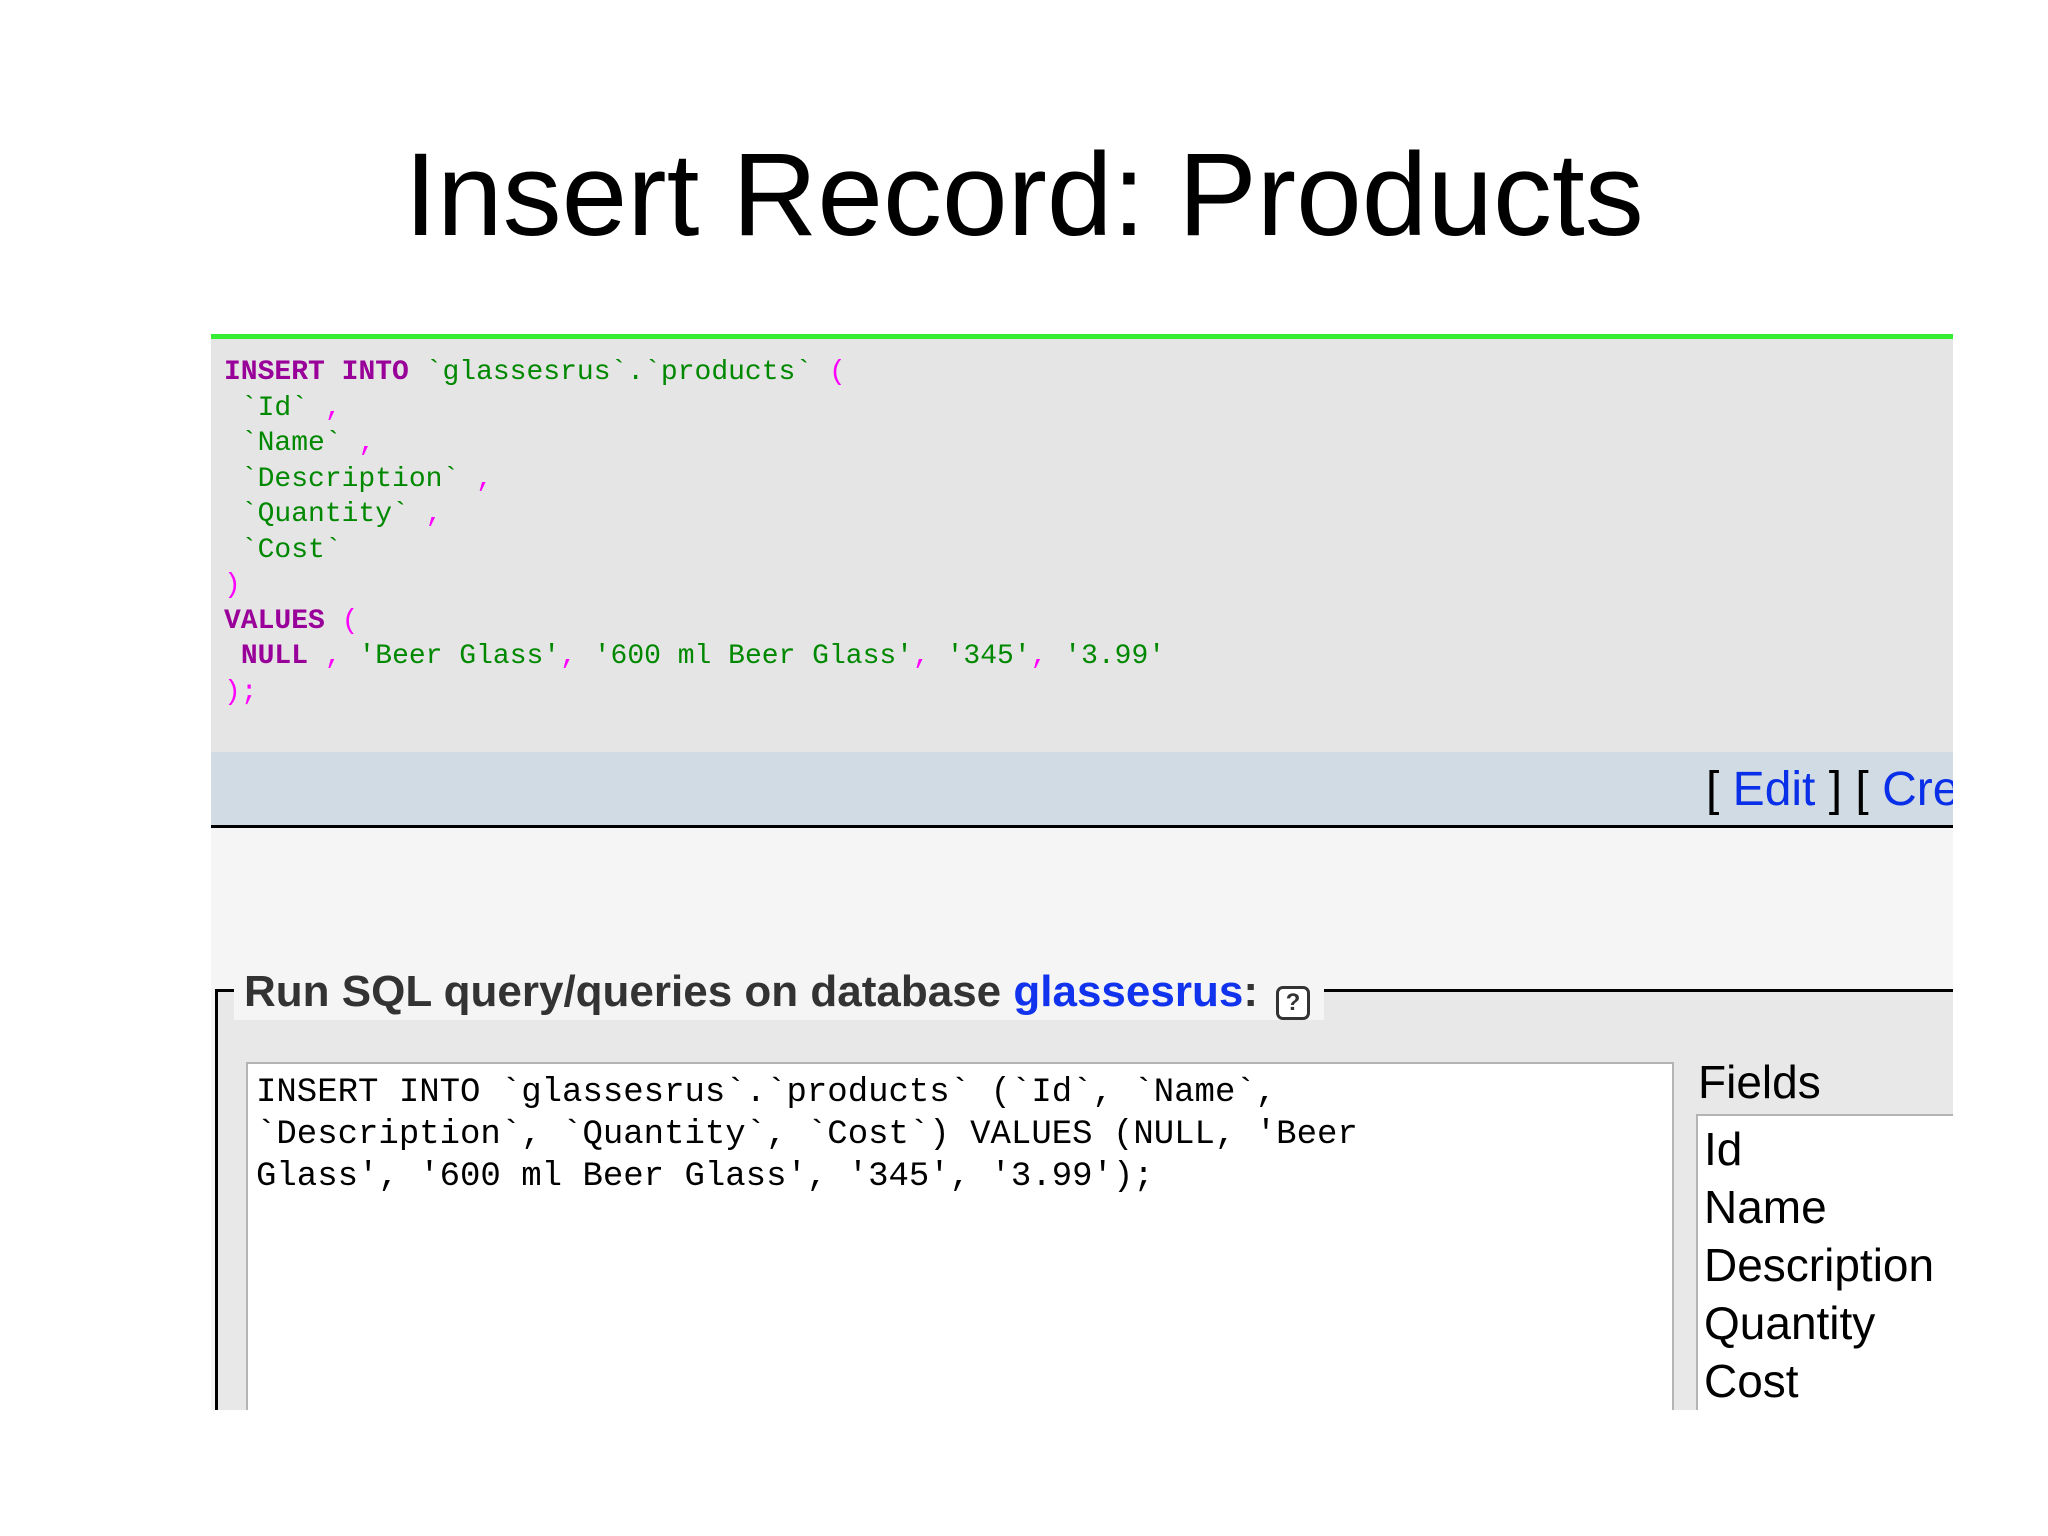 The width and height of the screenshot is (2048, 1536). What do you see at coordinates (274, 621) in the screenshot?
I see `sql-keyword-values: VALUES` at bounding box center [274, 621].